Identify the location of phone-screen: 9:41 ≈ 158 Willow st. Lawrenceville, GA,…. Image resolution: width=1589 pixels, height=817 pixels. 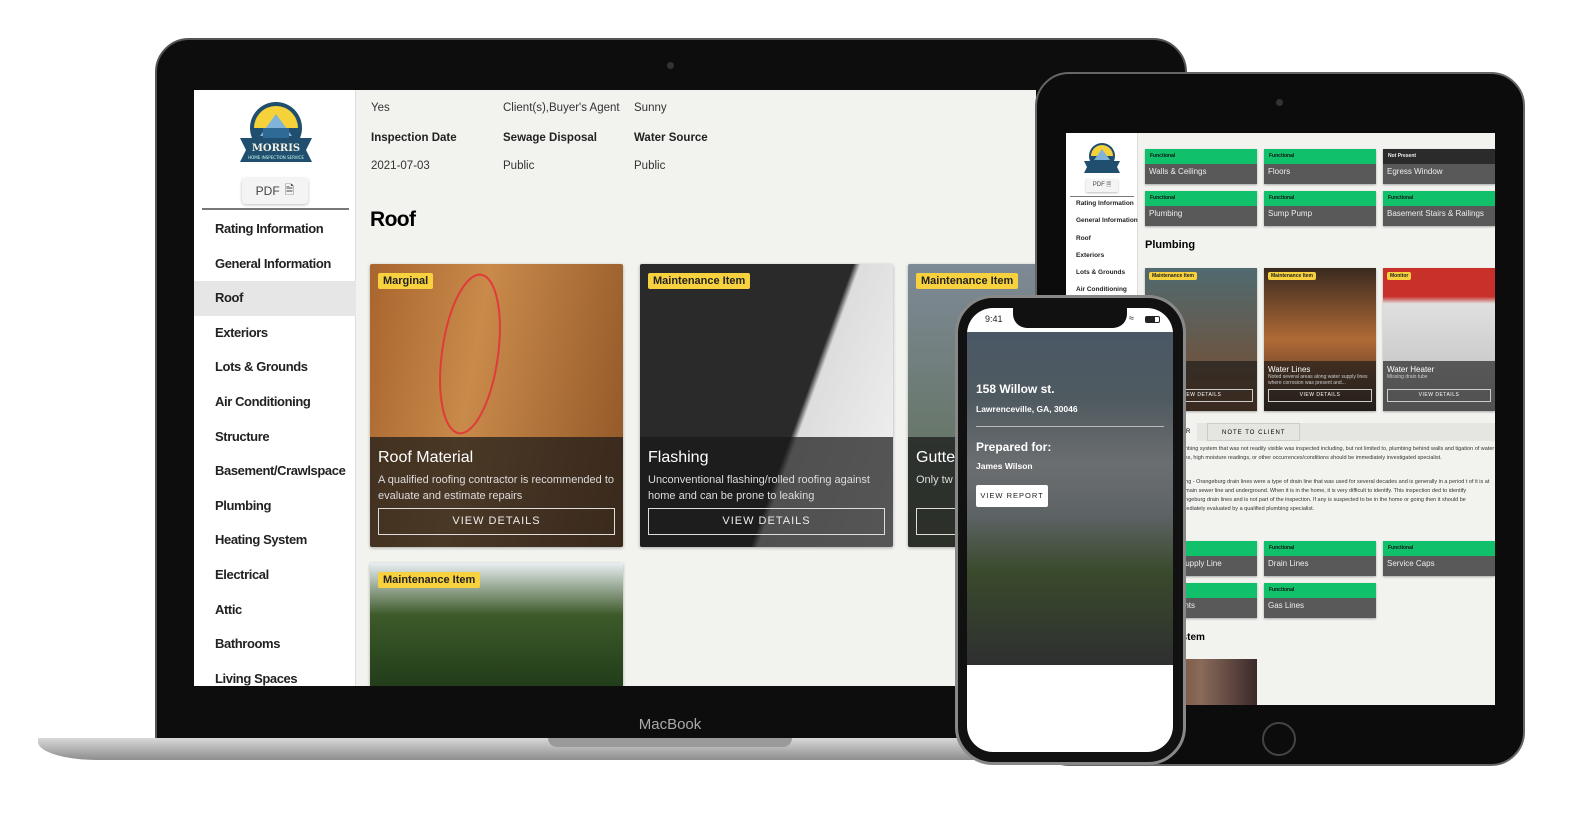
(1070, 530).